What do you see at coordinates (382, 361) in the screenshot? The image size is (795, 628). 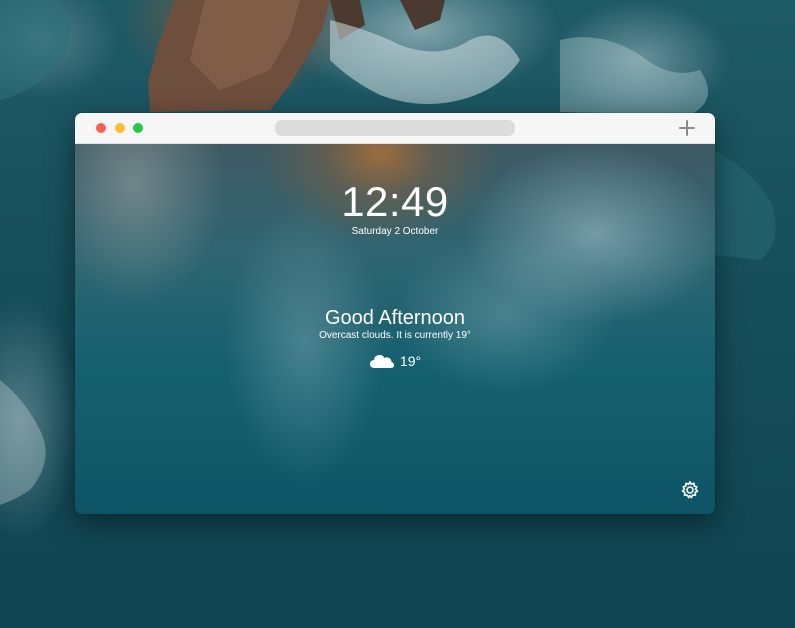 I see `cloud-icon` at bounding box center [382, 361].